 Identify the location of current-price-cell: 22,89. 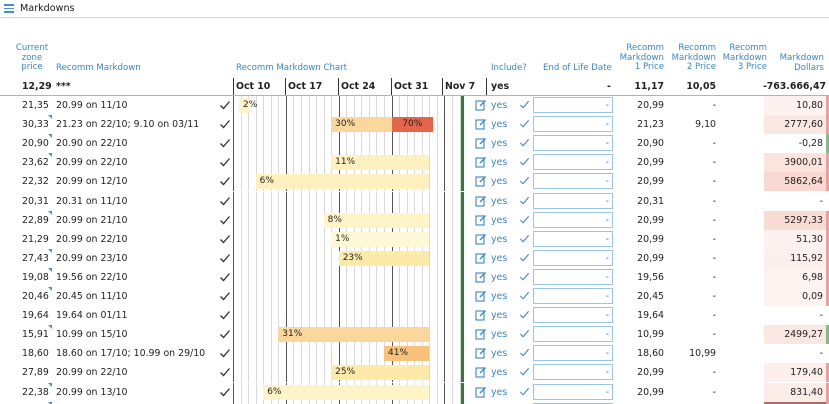
(35, 220).